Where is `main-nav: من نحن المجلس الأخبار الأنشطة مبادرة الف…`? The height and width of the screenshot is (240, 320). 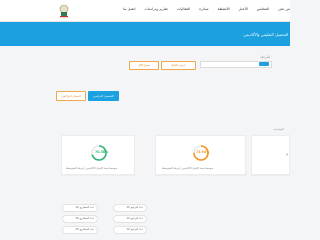 main-nav: من نحن المجلس الأخبار الأنشطة مبادرة الف… is located at coordinates (206, 9).